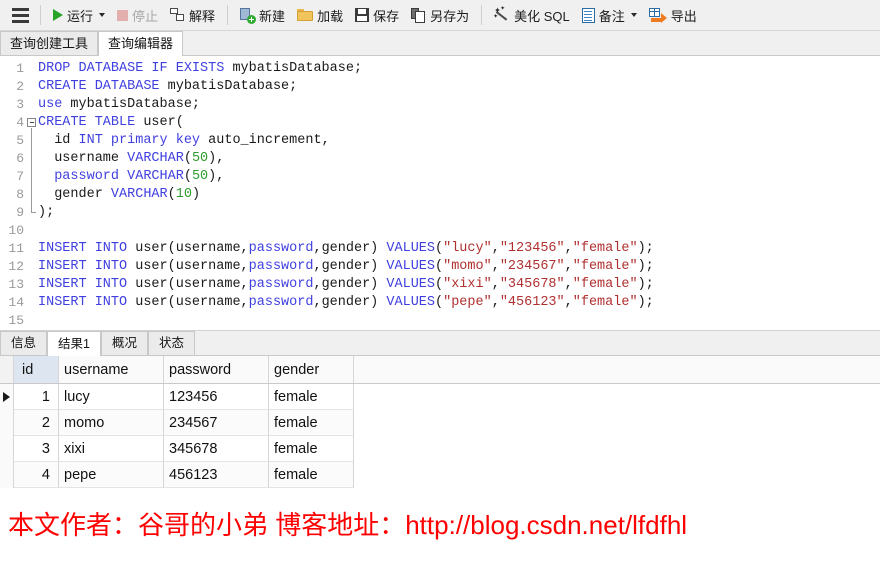 This screenshot has width=880, height=571. I want to click on code-token: id, so click(58, 140).